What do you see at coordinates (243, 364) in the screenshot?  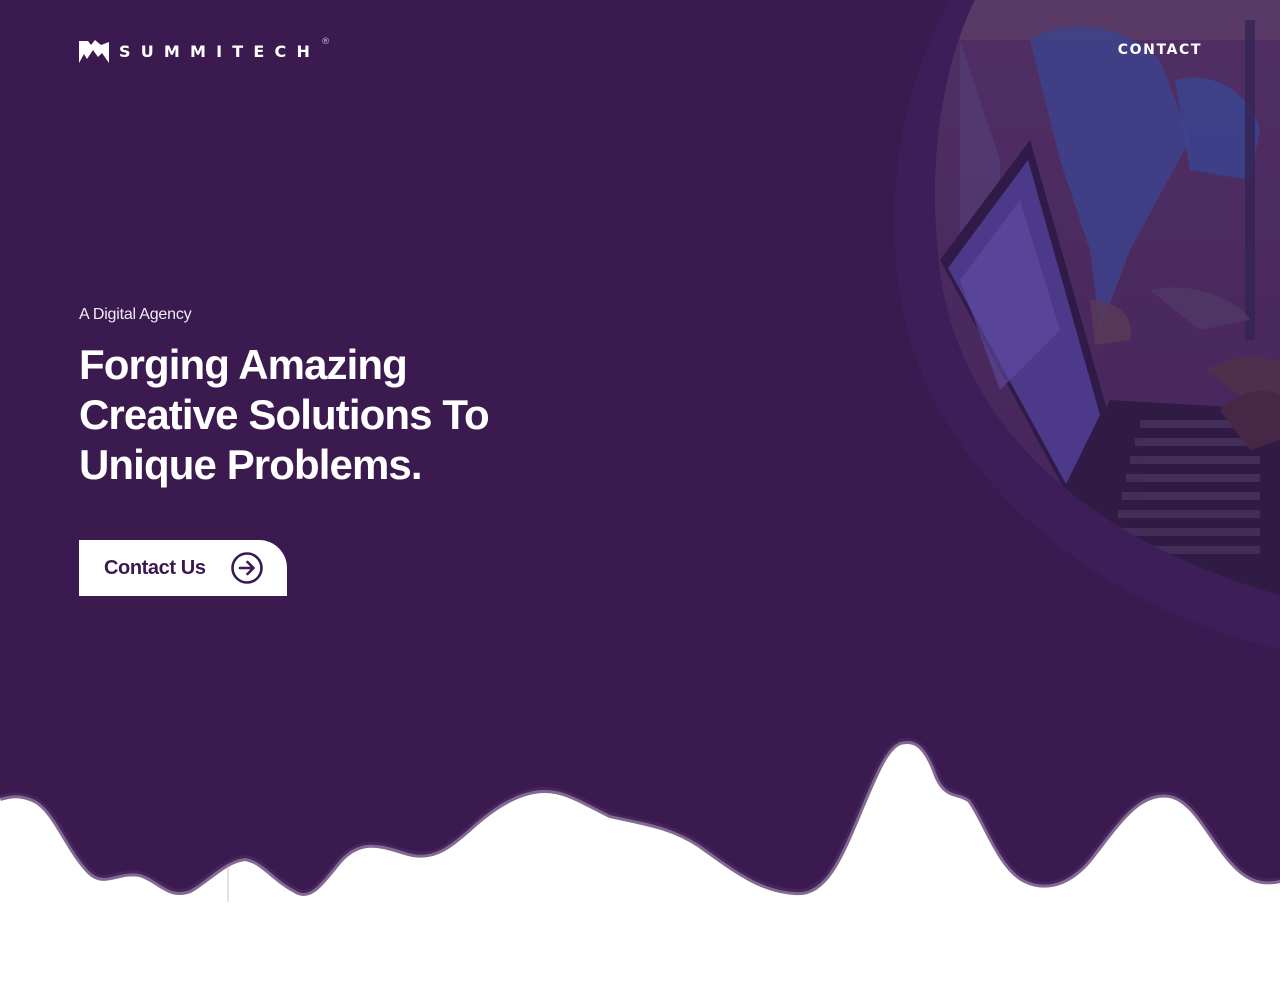 I see `headline-line: Forging Amazing` at bounding box center [243, 364].